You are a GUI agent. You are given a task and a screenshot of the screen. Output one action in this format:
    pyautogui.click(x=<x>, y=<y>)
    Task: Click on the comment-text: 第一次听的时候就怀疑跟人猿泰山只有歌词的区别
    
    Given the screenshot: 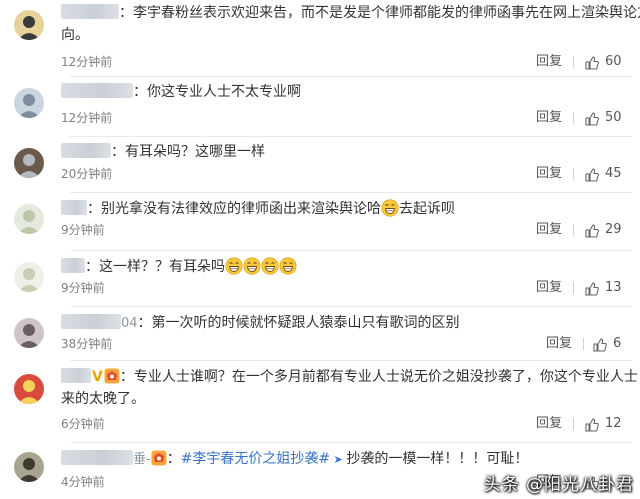 What is the action you would take?
    pyautogui.click(x=305, y=323)
    